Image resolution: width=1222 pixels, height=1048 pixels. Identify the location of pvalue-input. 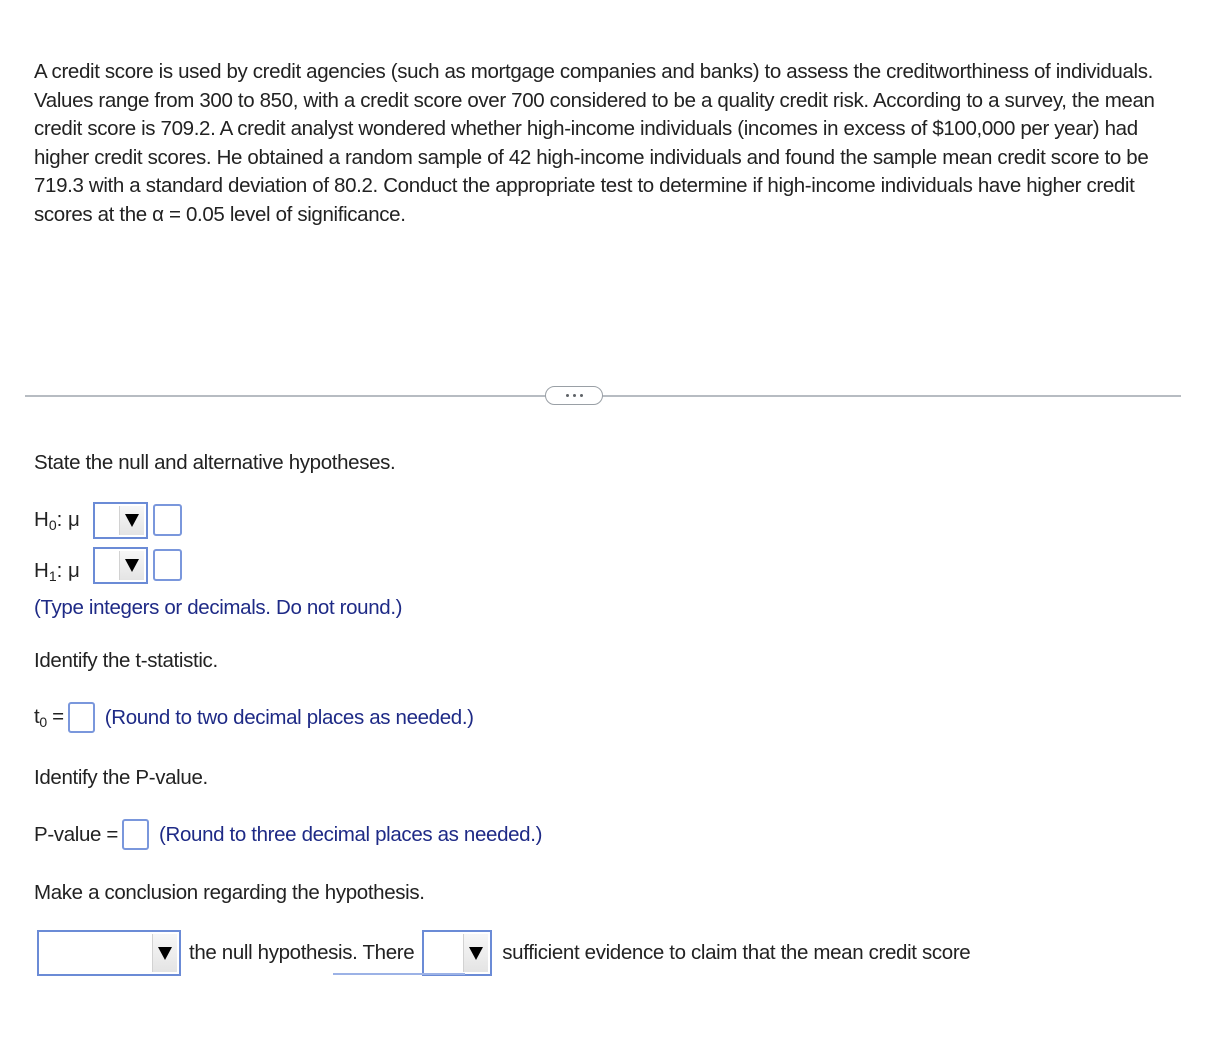
(136, 834).